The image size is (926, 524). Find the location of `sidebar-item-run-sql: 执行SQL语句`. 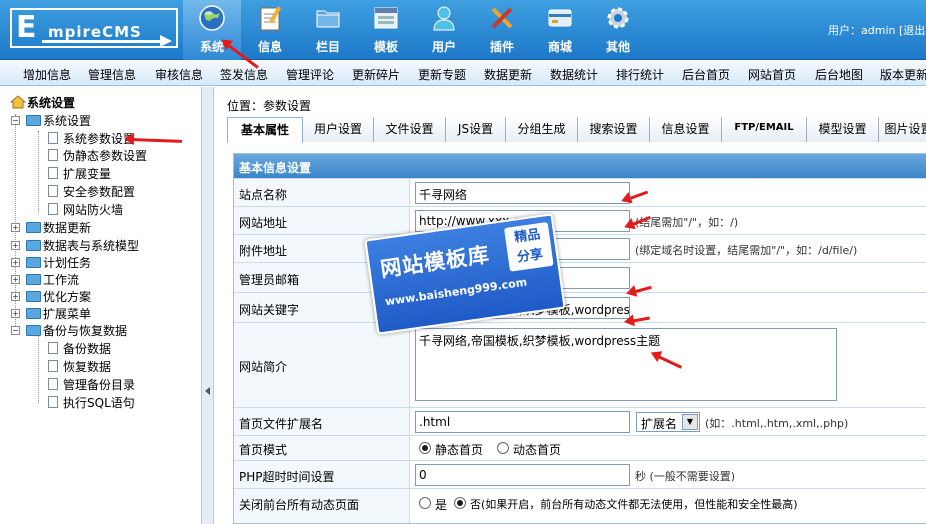

sidebar-item-run-sql: 执行SQL语句 is located at coordinates (99, 403).